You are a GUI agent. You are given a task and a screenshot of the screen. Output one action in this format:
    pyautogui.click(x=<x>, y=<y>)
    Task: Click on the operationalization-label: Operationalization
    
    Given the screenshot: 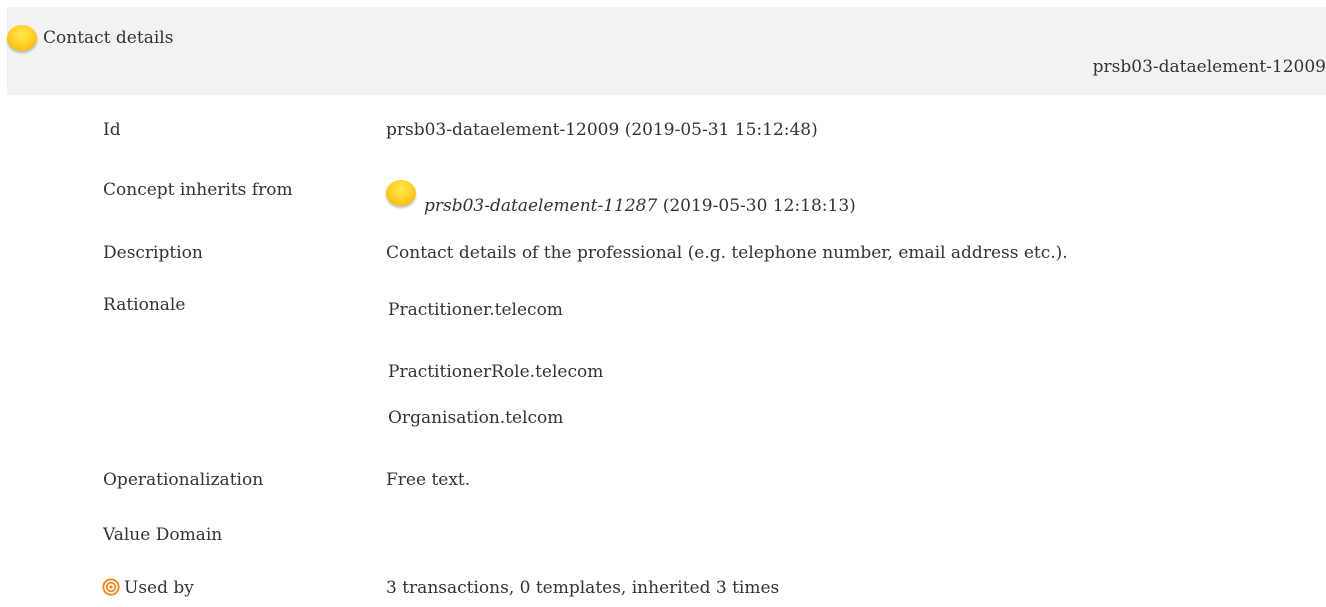 What is the action you would take?
    pyautogui.click(x=183, y=480)
    